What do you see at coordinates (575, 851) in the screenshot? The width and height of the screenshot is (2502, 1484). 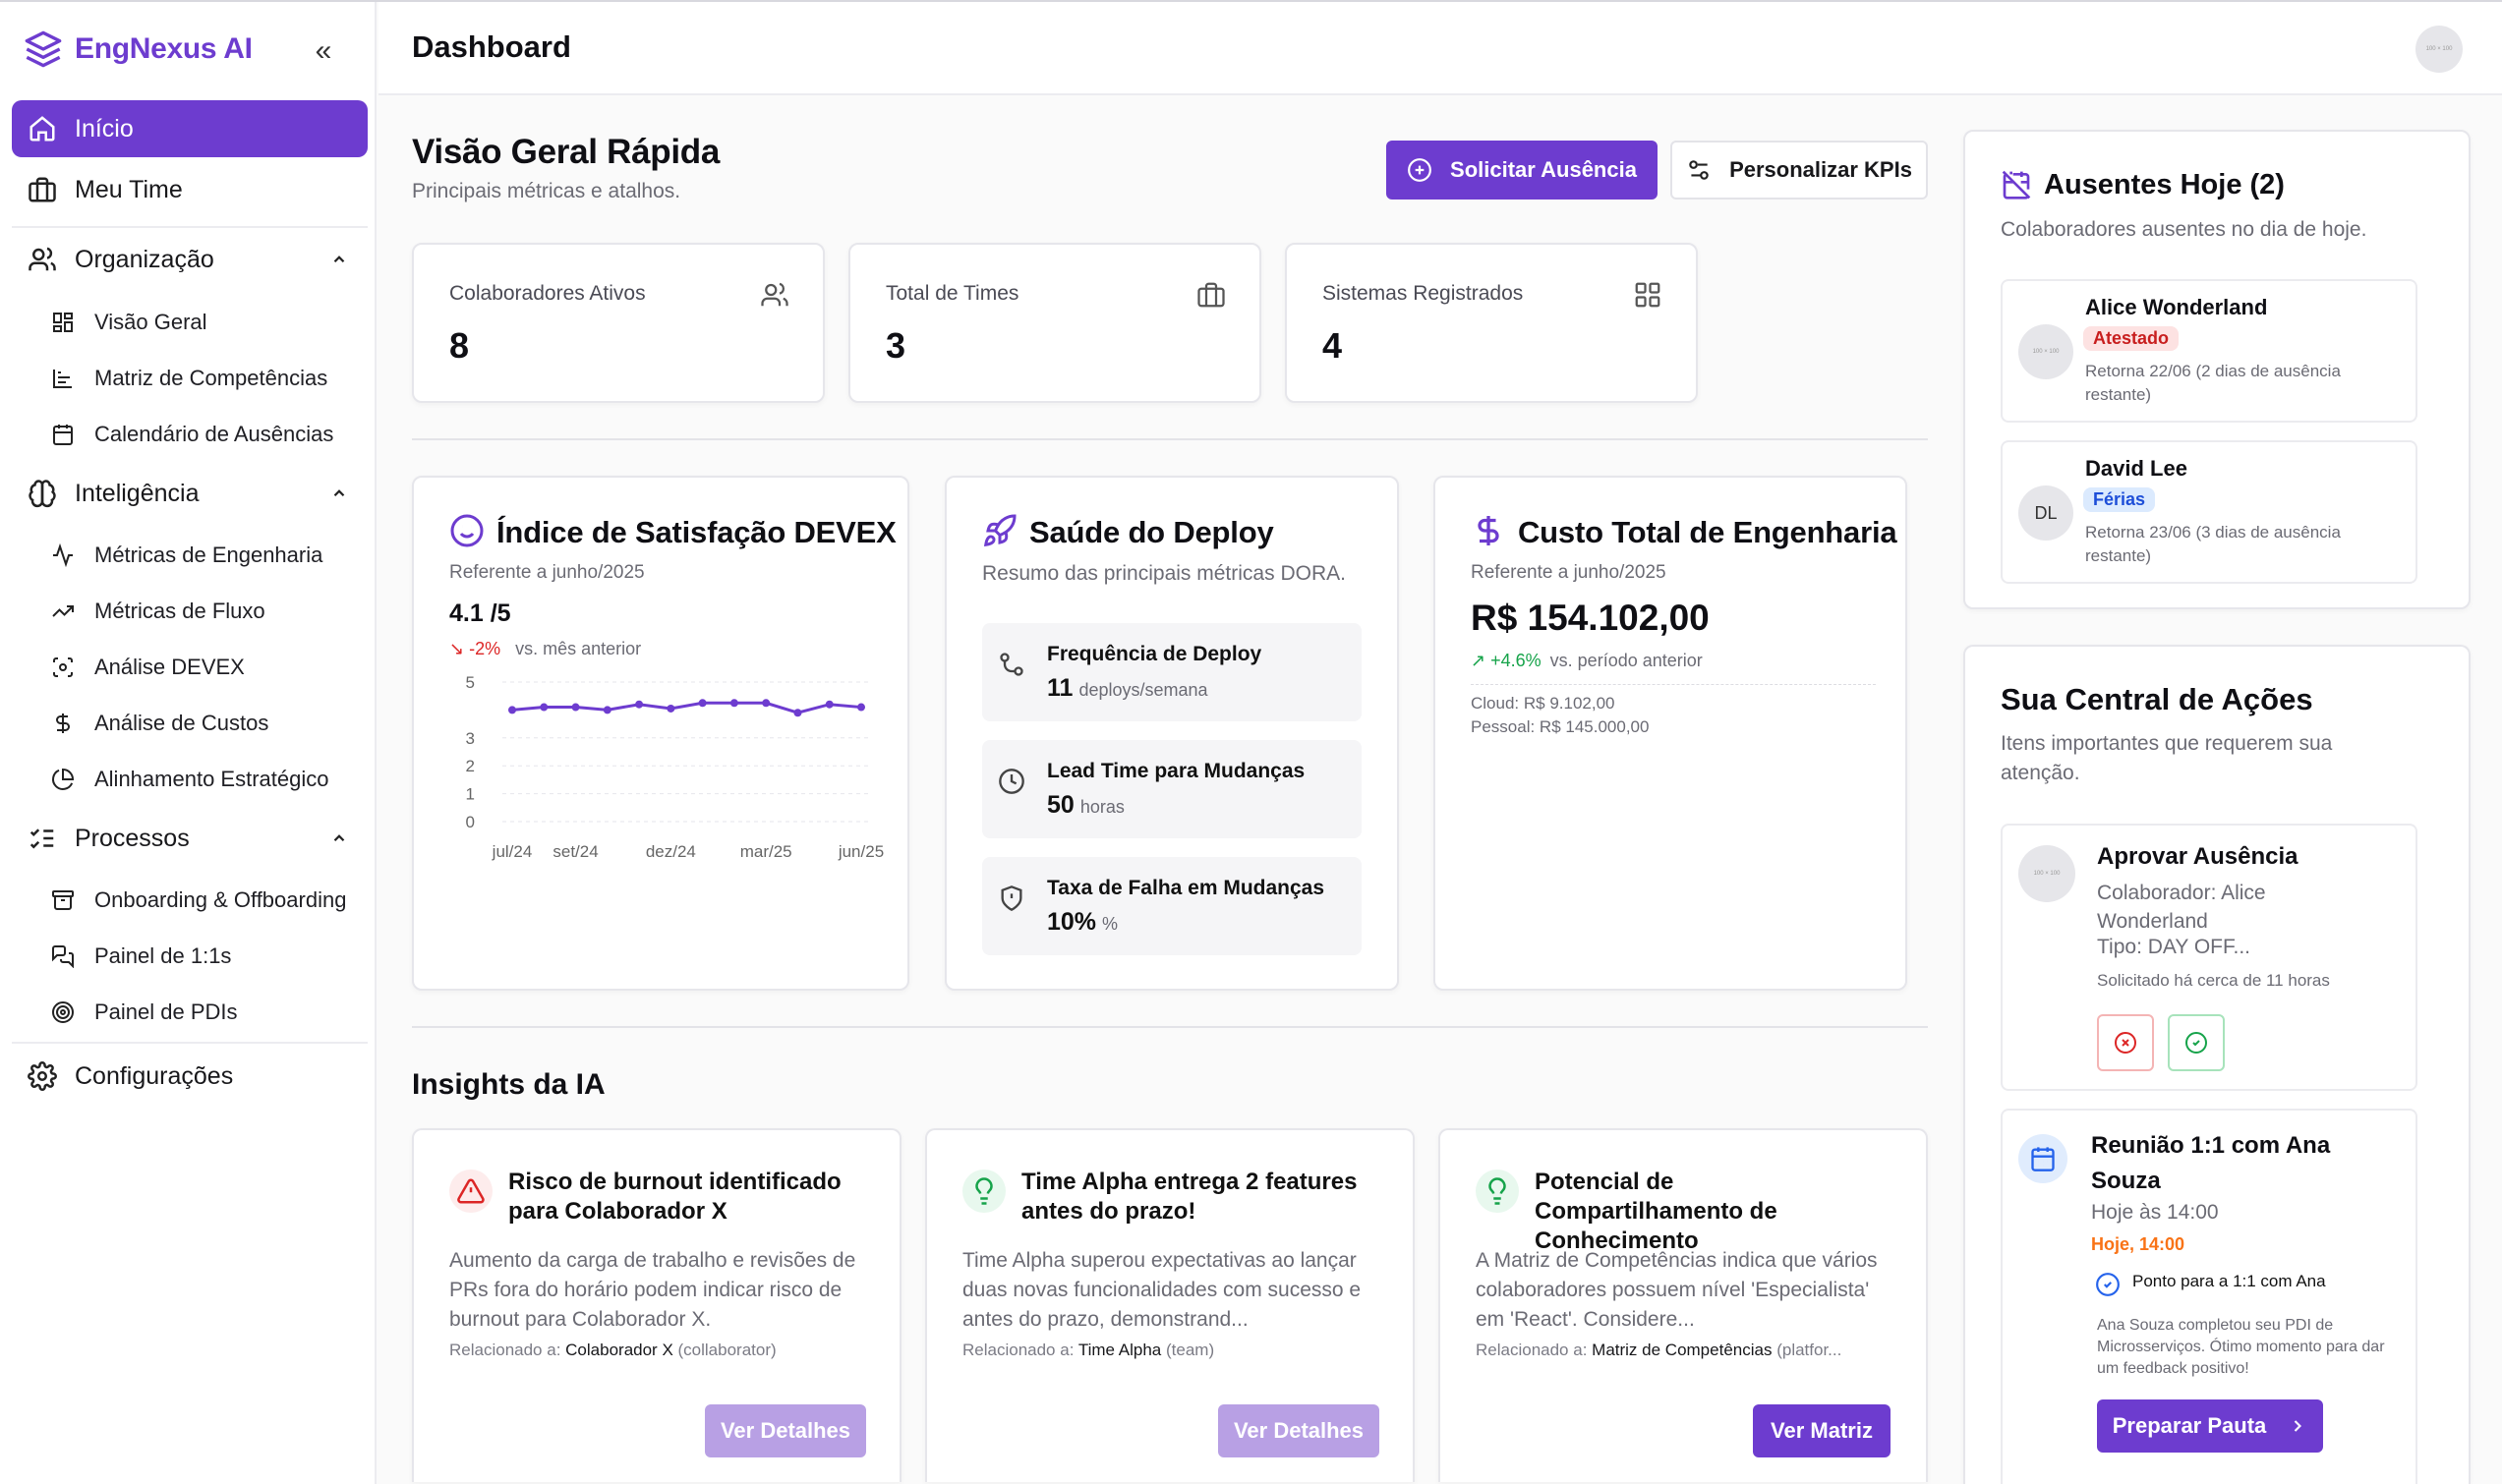 I see `x-tick-label: set/24` at bounding box center [575, 851].